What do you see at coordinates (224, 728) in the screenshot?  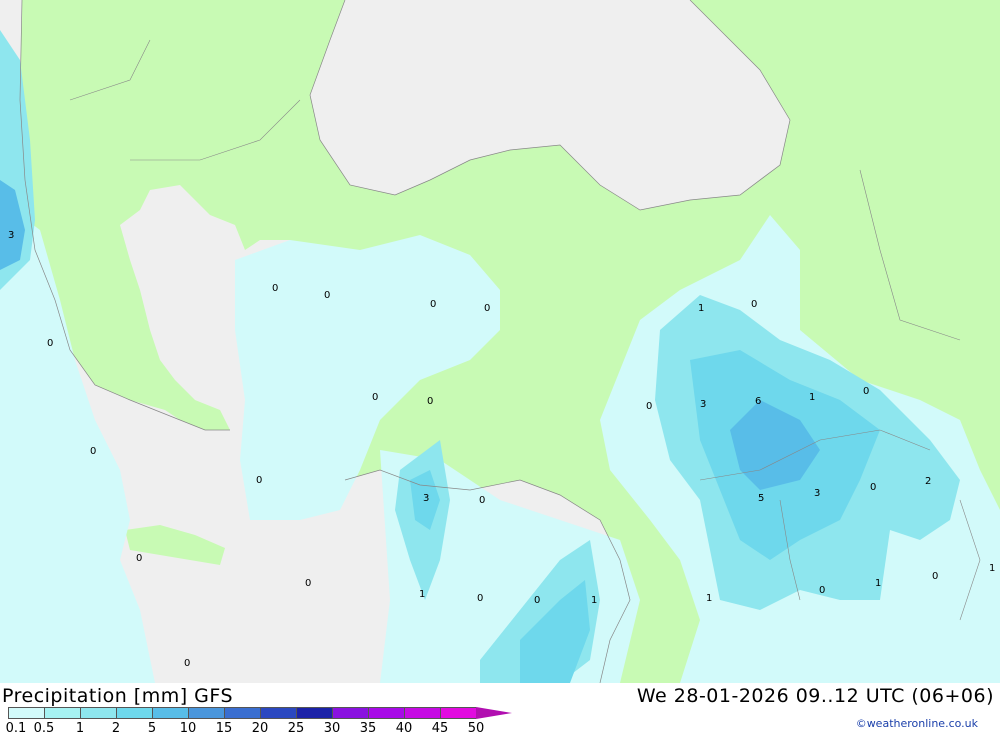 I see `legend-tick: 15` at bounding box center [224, 728].